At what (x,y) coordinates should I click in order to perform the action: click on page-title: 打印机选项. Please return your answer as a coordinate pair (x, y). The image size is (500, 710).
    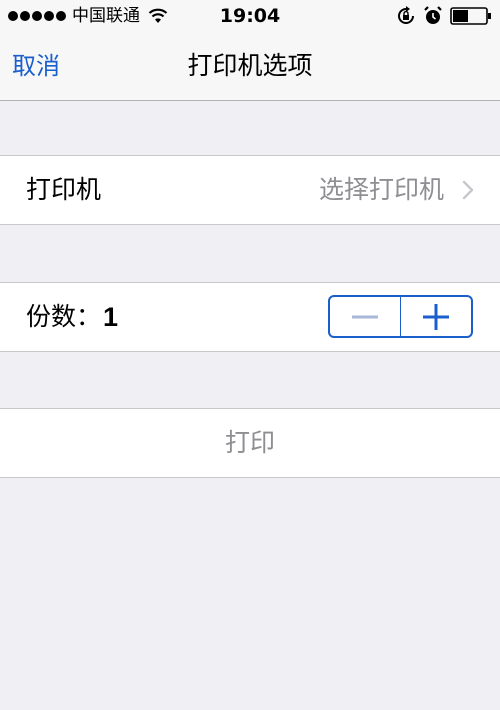
    Looking at the image, I should click on (250, 65).